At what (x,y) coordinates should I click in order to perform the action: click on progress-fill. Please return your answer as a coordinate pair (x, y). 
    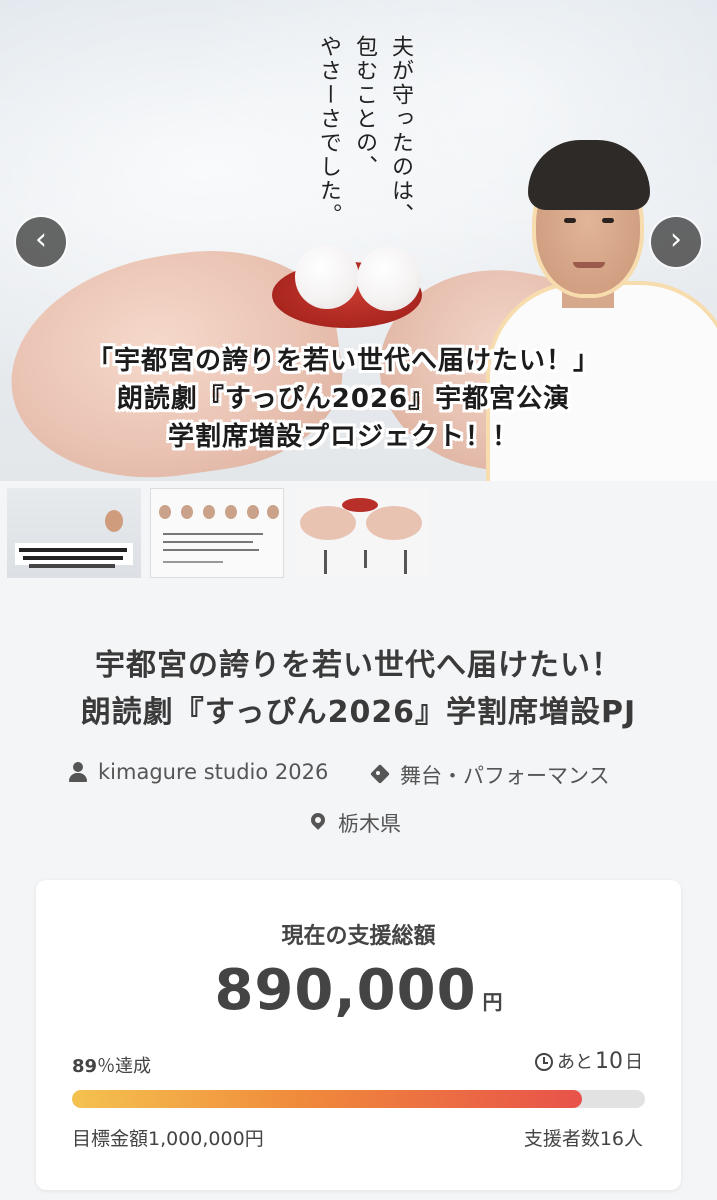
    Looking at the image, I should click on (327, 1099).